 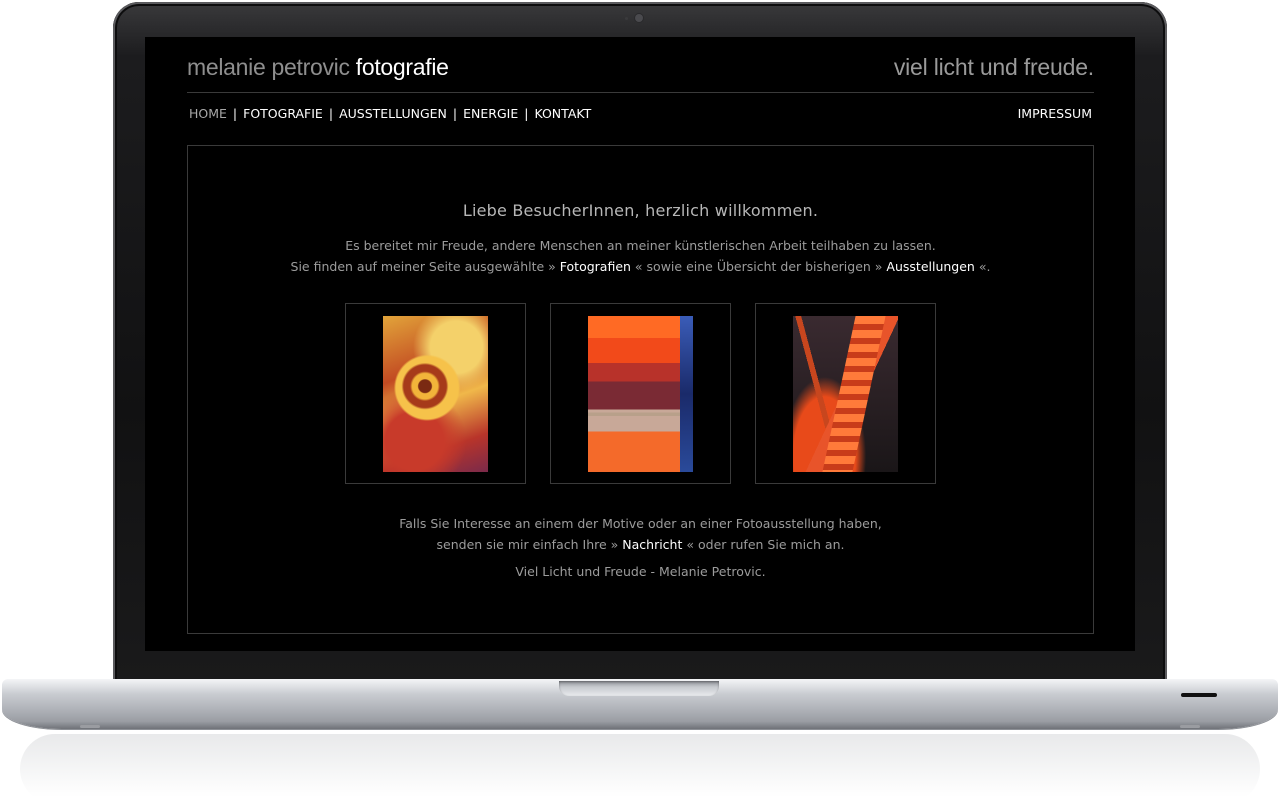 What do you see at coordinates (640, 92) in the screenshot?
I see `header-divider` at bounding box center [640, 92].